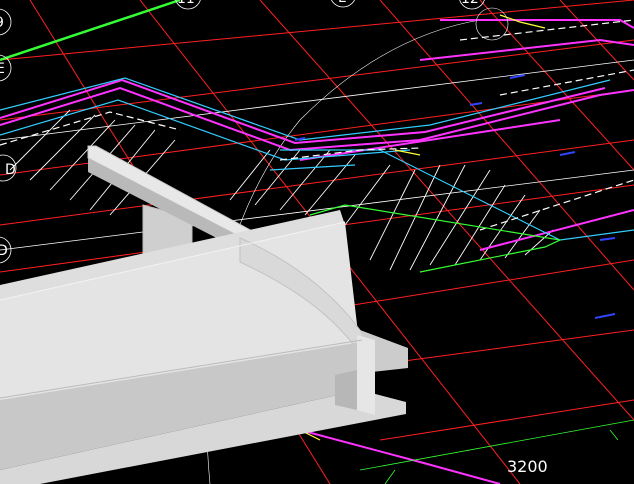 This screenshot has height=484, width=634. I want to click on svg-text: E, so click(2, 69).